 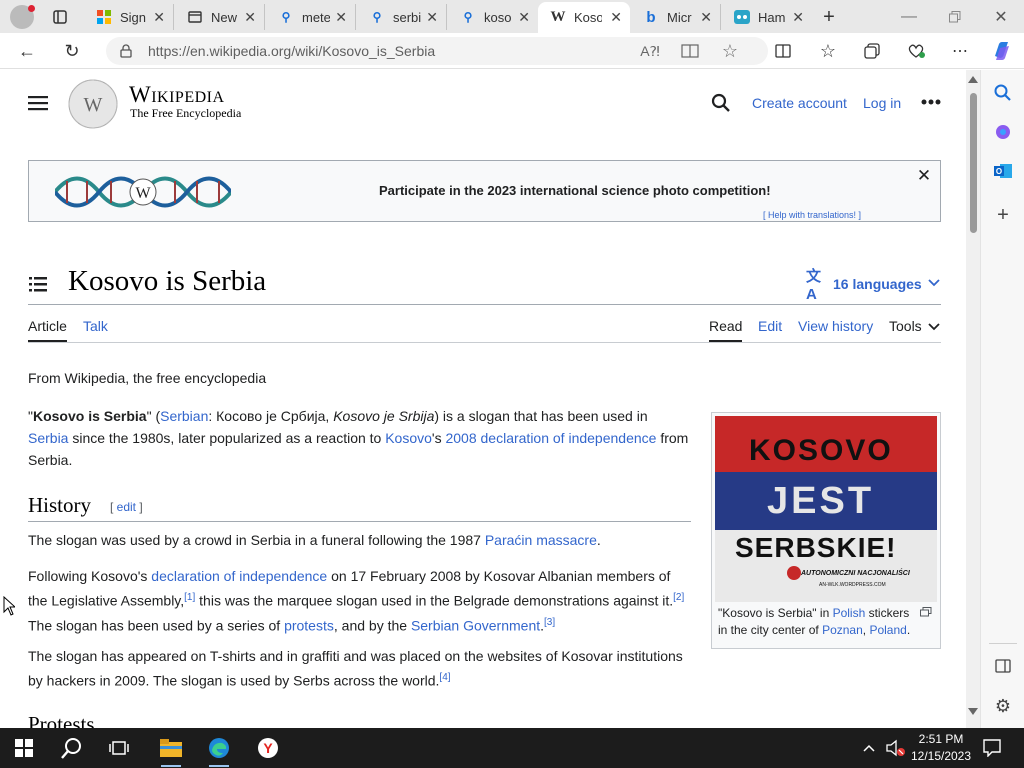 What do you see at coordinates (835, 326) in the screenshot?
I see `tab-view-history: View history` at bounding box center [835, 326].